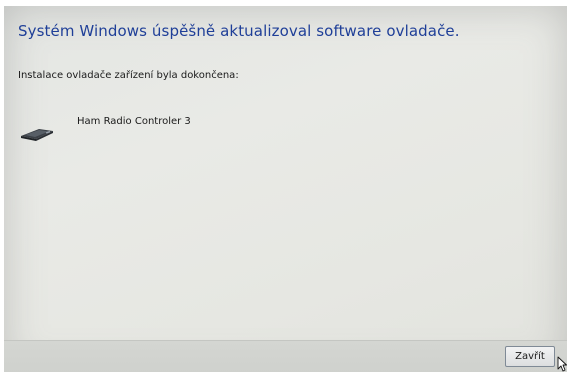  Describe the element at coordinates (37, 135) in the screenshot. I see `usb-device-icon` at that location.